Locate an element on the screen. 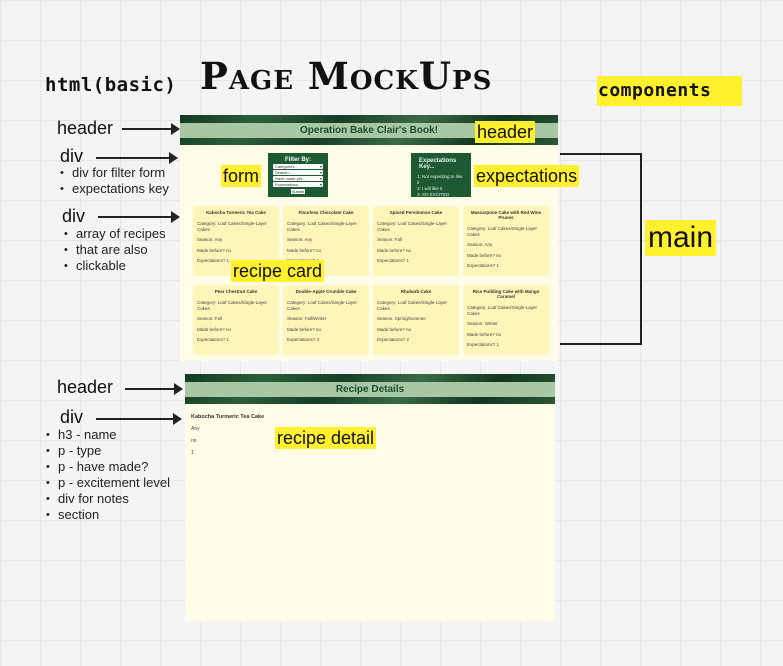 Image resolution: width=783 pixels, height=666 pixels. recipe-card-expectations: Expectations? 3 is located at coordinates (303, 339).